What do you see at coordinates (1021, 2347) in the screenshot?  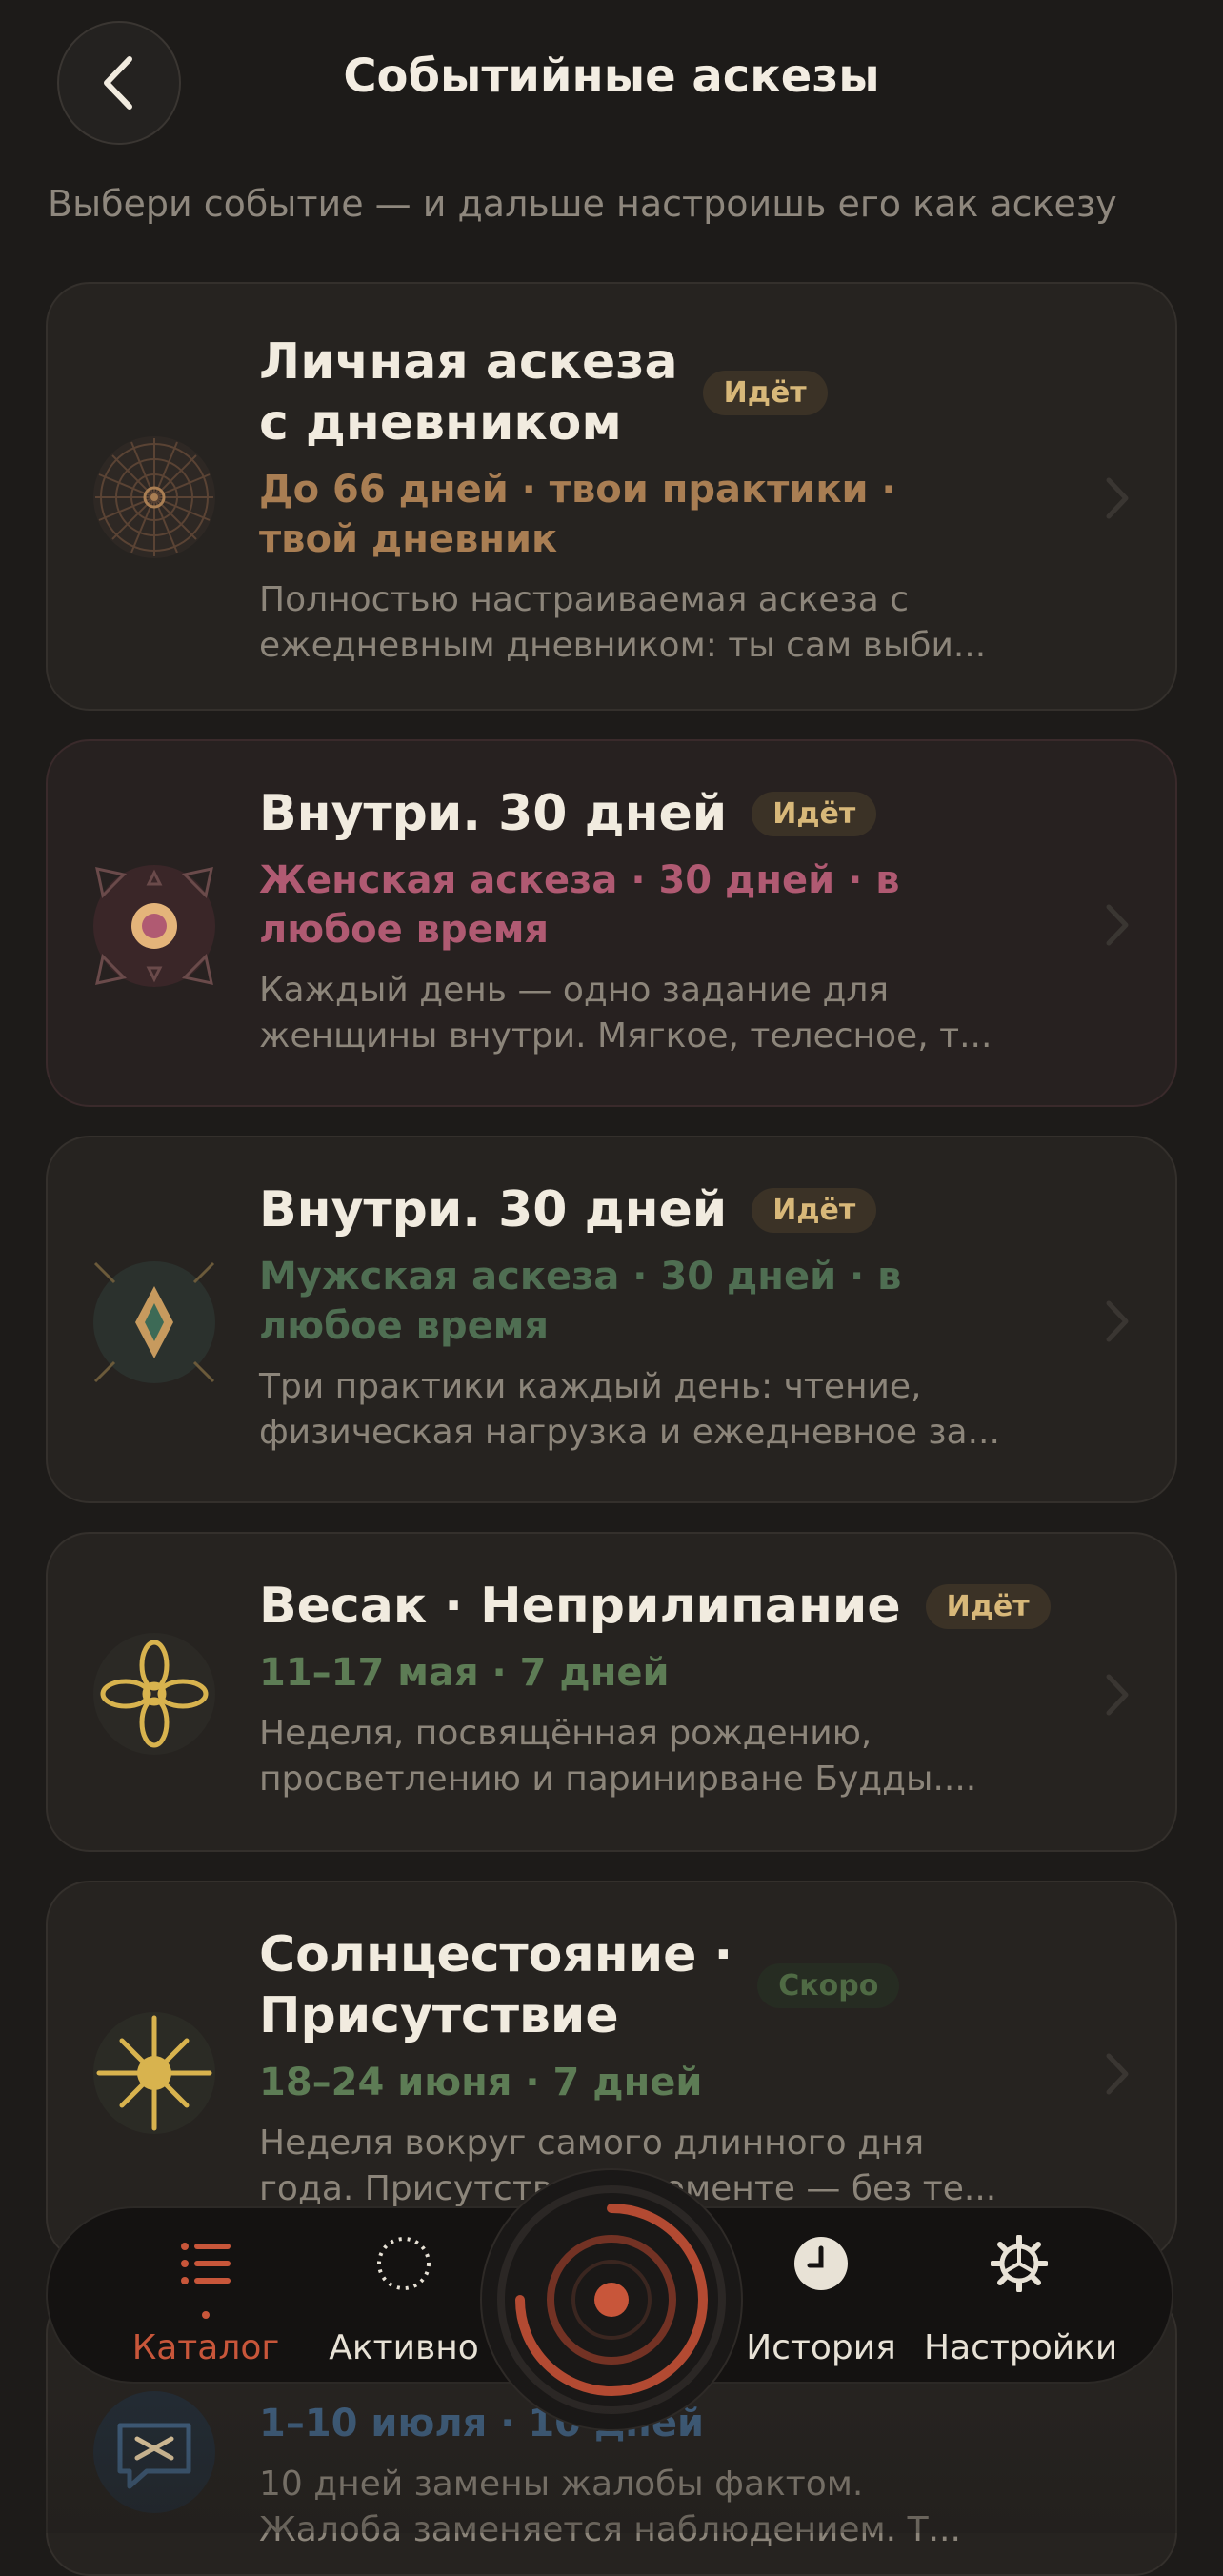 I see `tab-label: Настройки` at bounding box center [1021, 2347].